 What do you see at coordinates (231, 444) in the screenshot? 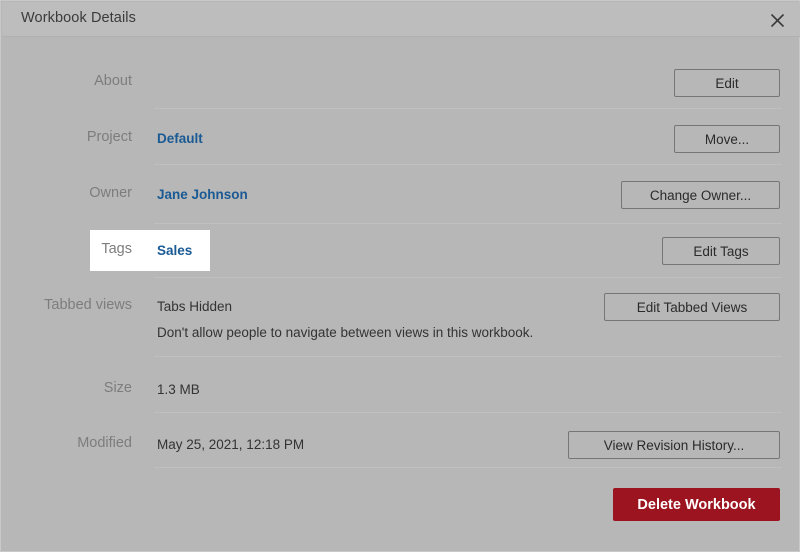
I see `modified-value: May 25, 2021, 12:18 PM` at bounding box center [231, 444].